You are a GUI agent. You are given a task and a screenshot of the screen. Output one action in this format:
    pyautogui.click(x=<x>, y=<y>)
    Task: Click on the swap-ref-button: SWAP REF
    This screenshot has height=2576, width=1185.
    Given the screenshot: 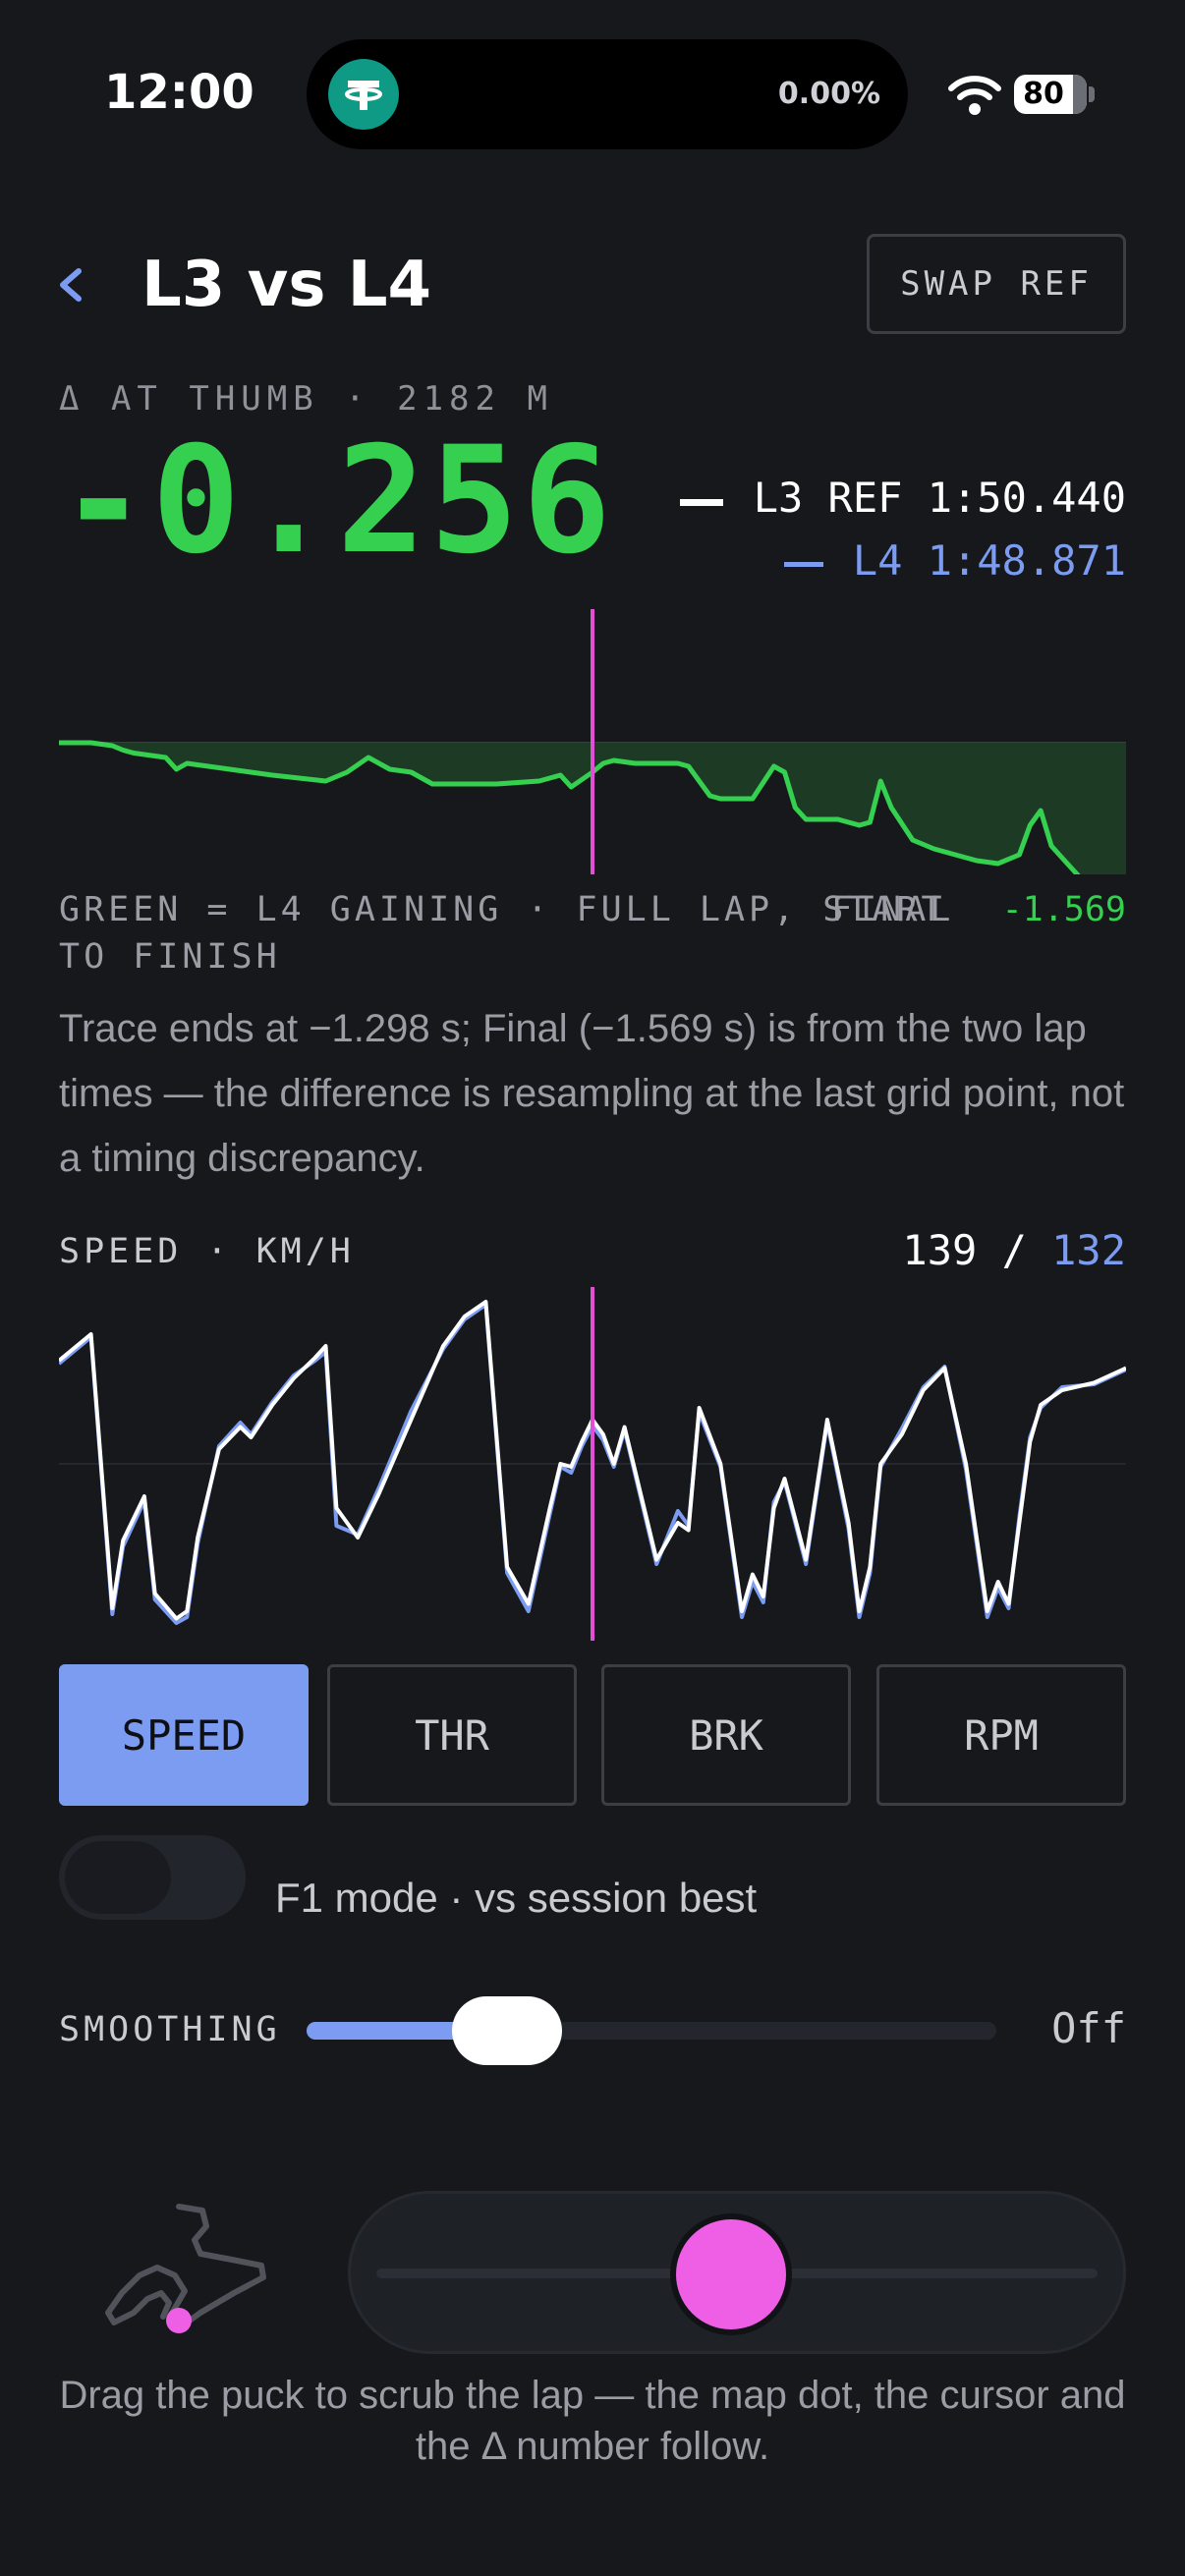 What is the action you would take?
    pyautogui.click(x=997, y=284)
    